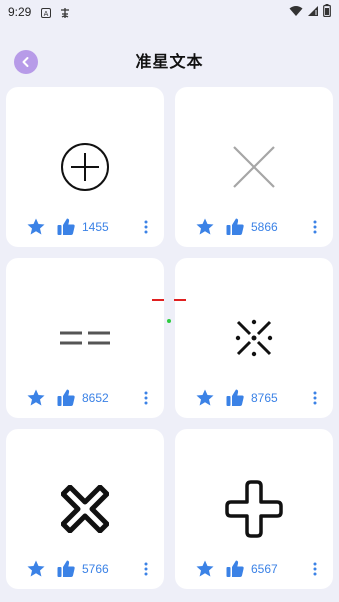  Describe the element at coordinates (313, 12) in the screenshot. I see `signal-icon` at that location.